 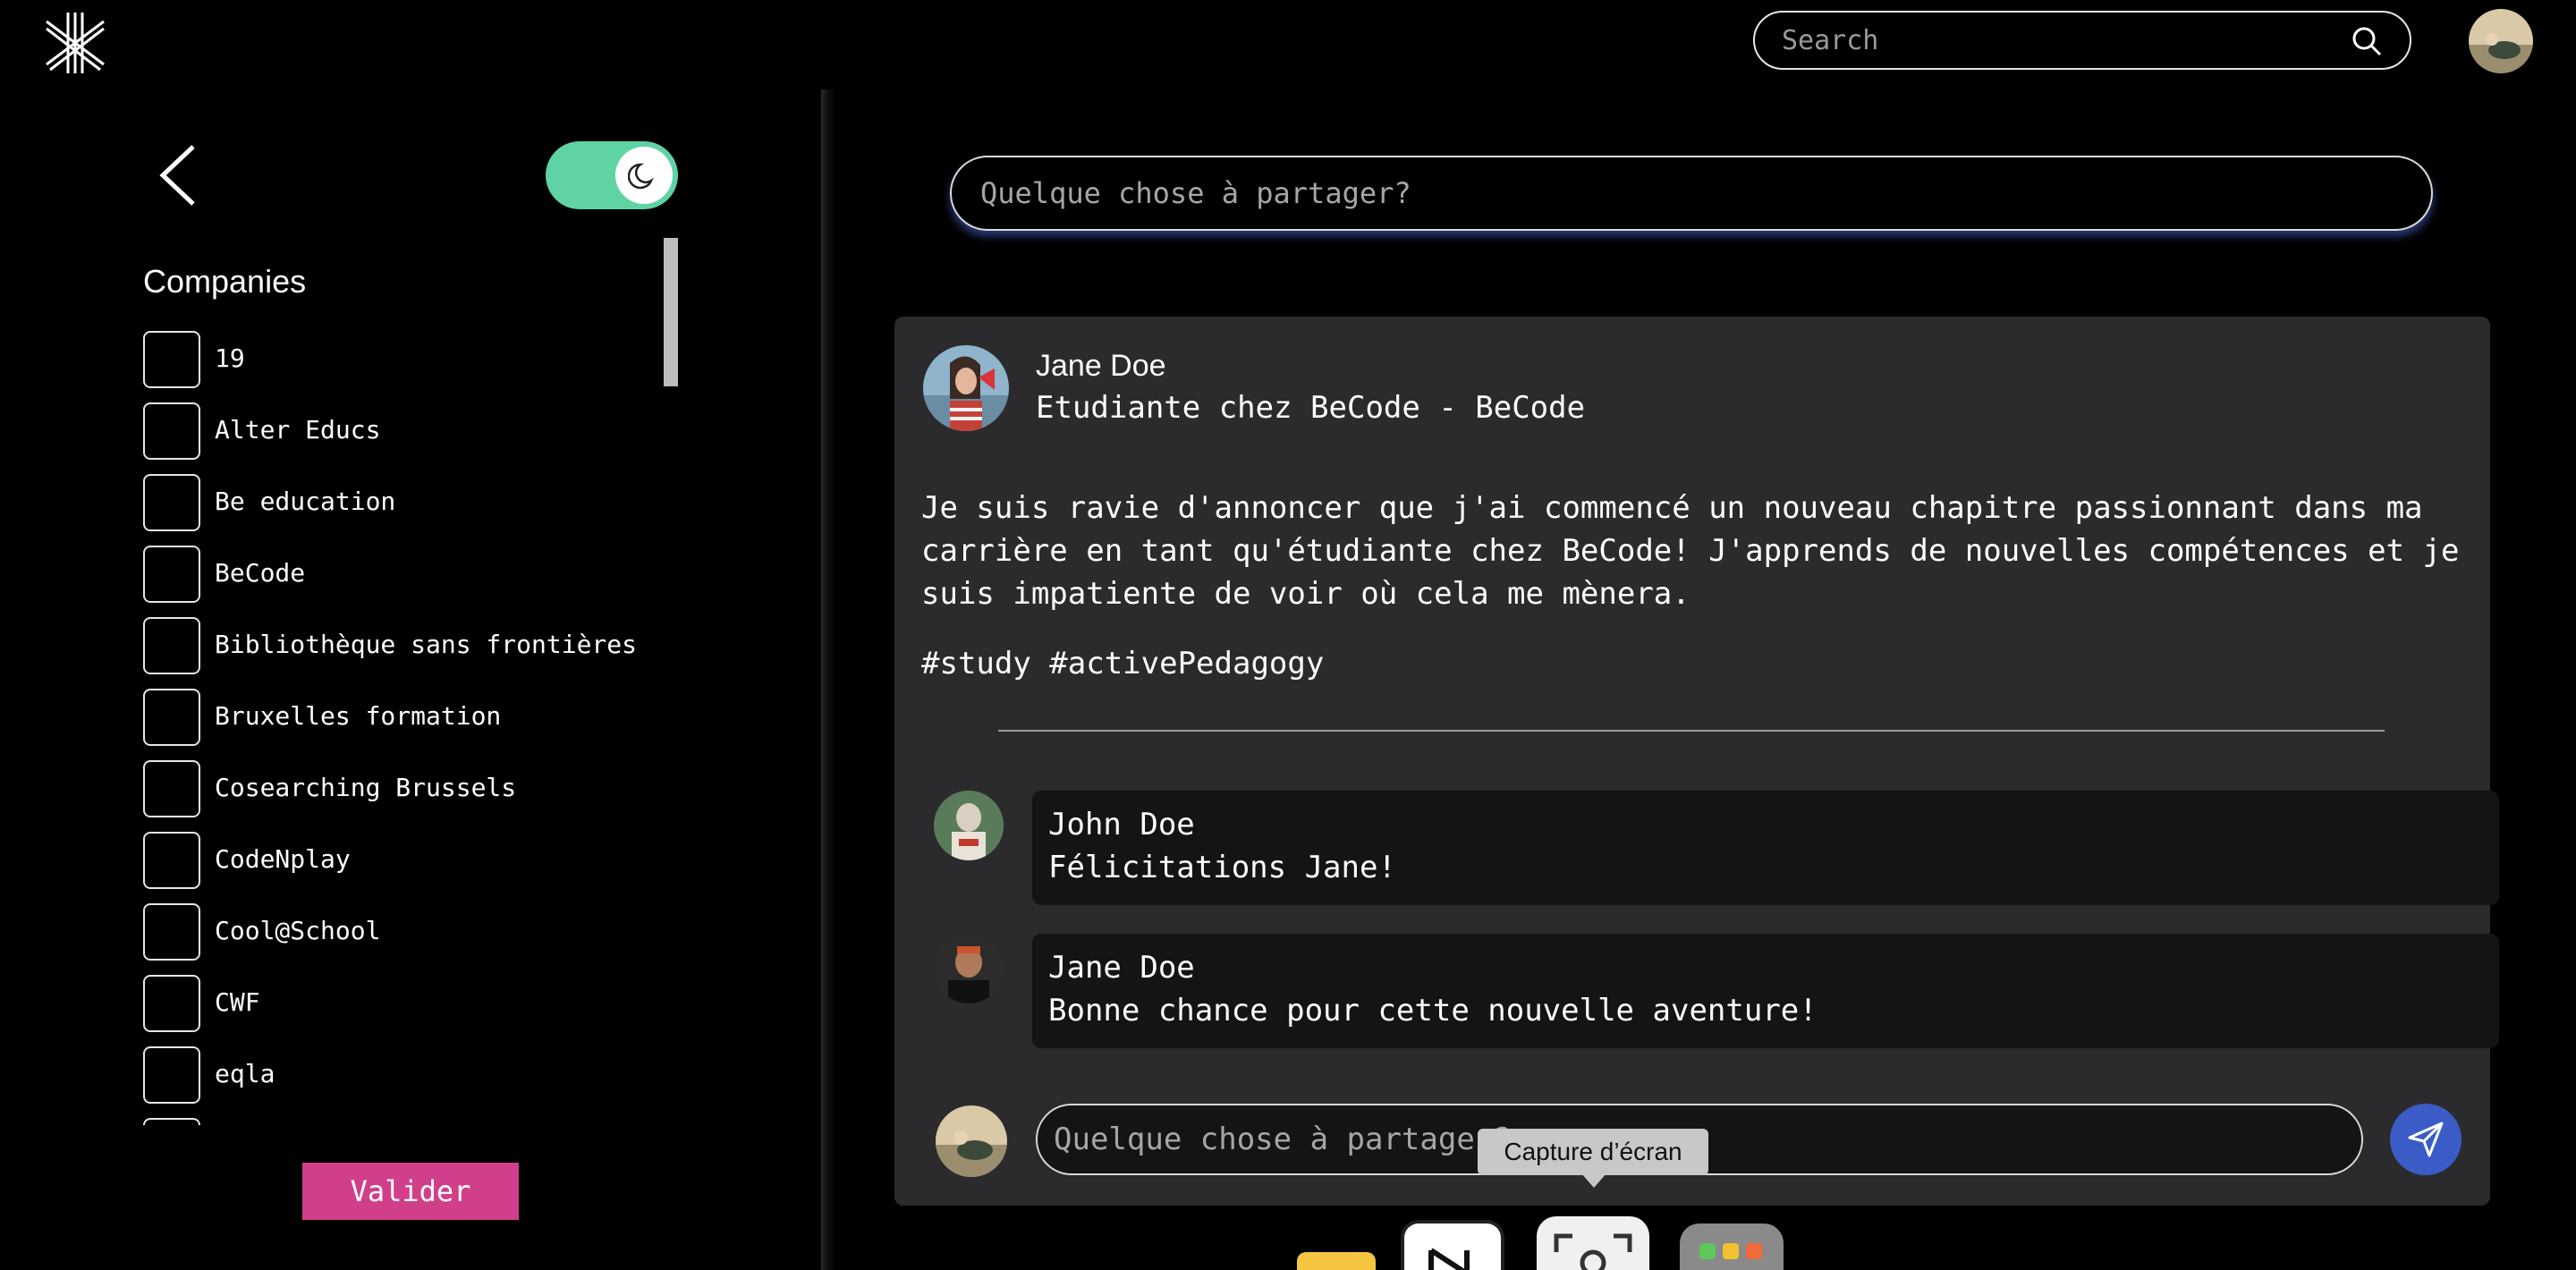 I want to click on post-author: Jane Doe, so click(x=1101, y=366).